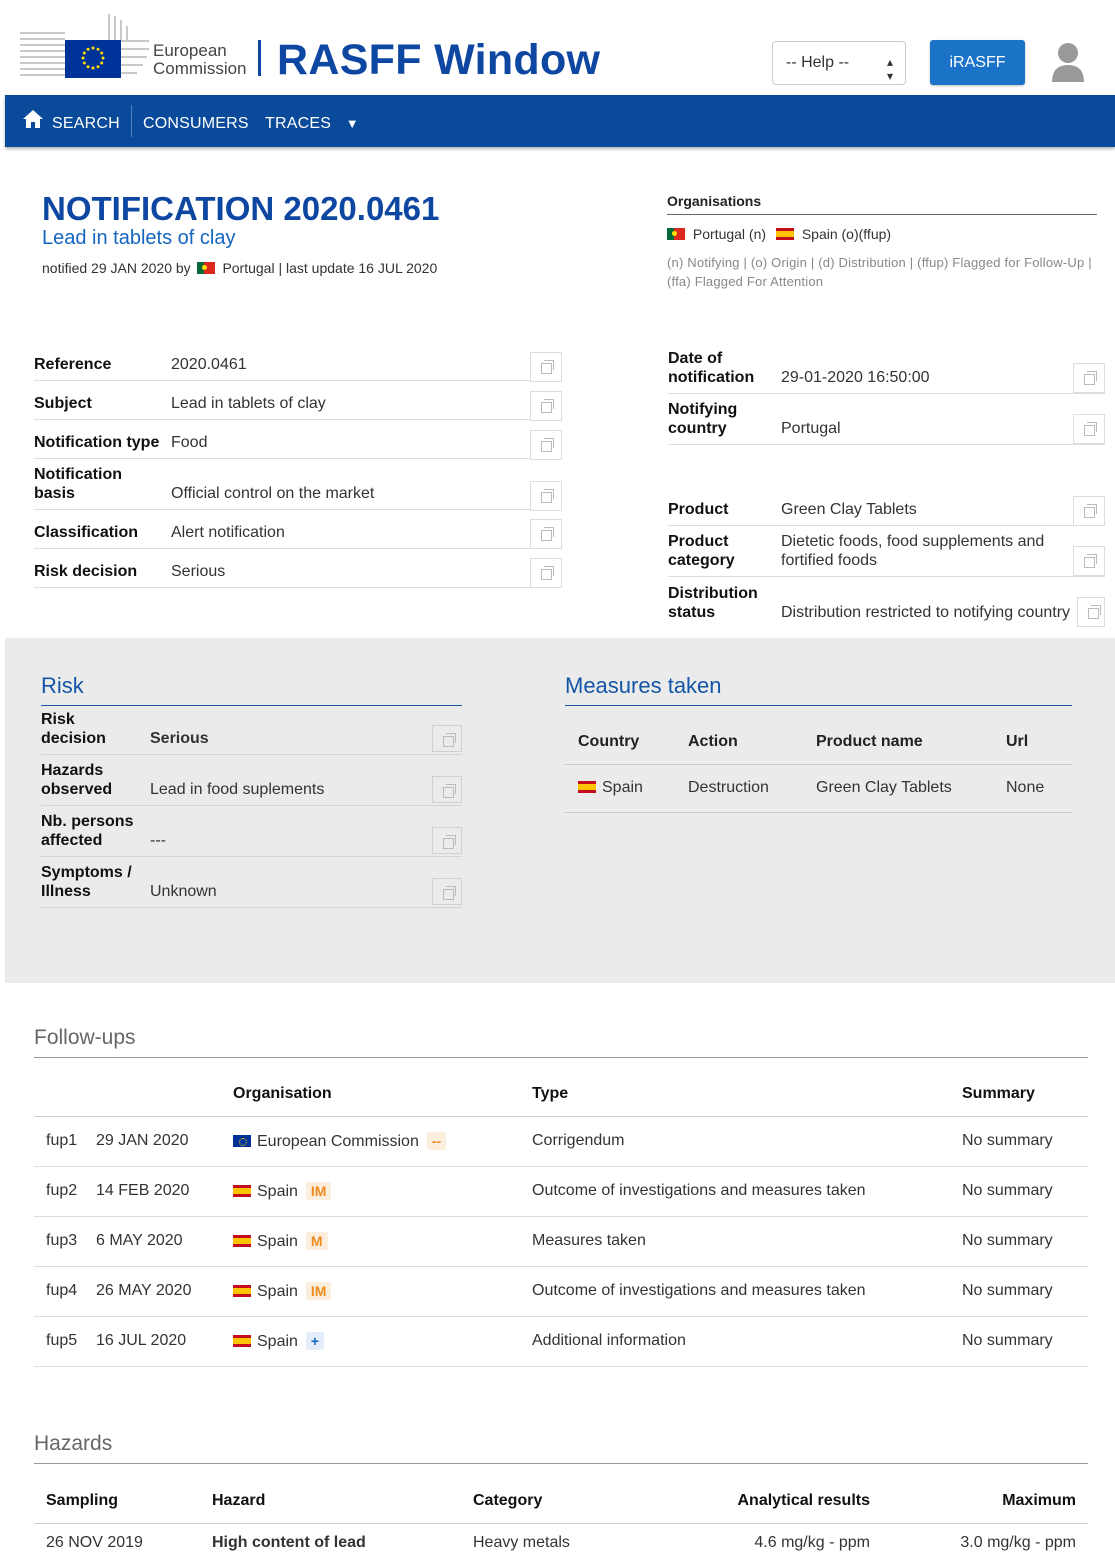 The image size is (1115, 1563). What do you see at coordinates (65, 1094) in the screenshot?
I see `col-id` at bounding box center [65, 1094].